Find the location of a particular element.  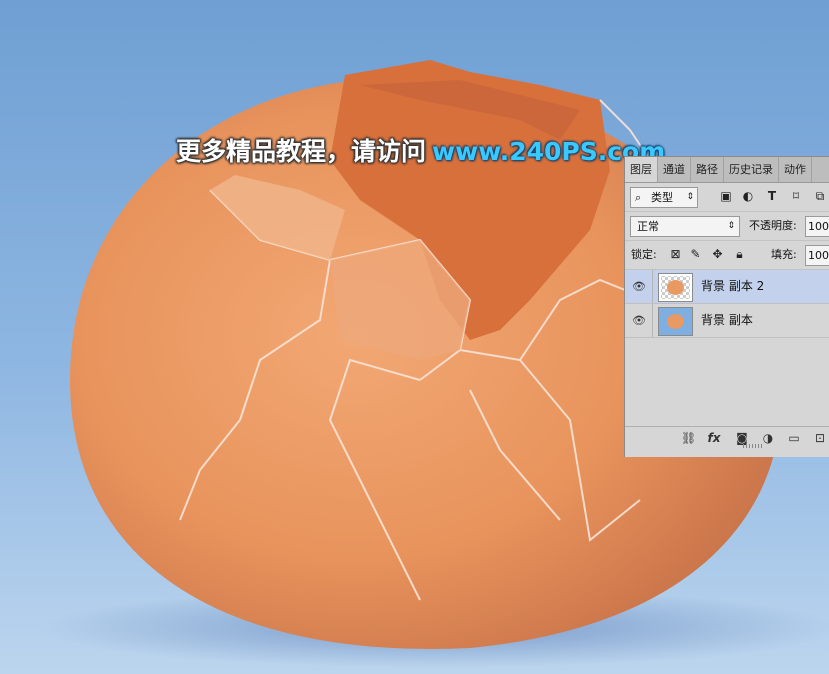

filter-type-label: 类型 is located at coordinates (662, 197).